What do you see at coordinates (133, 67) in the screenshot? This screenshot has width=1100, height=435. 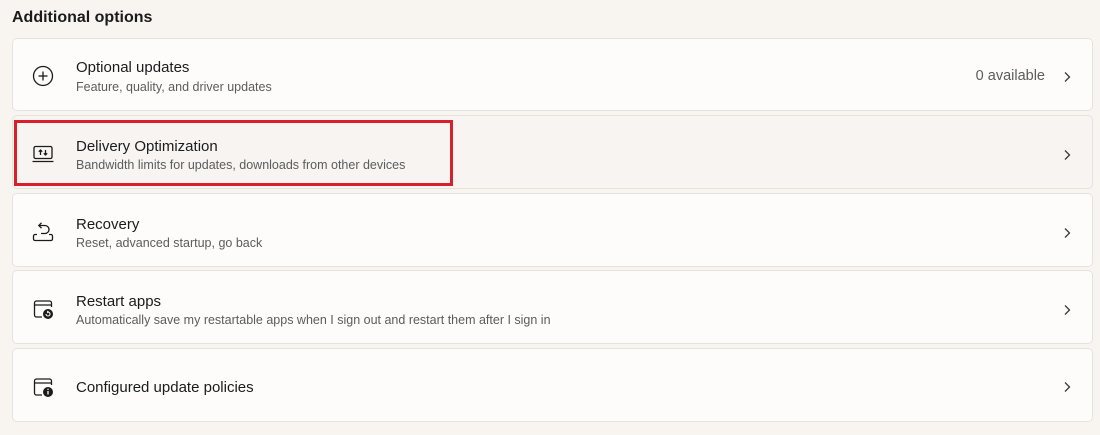 I see `optional-updates-title: Optional updates` at bounding box center [133, 67].